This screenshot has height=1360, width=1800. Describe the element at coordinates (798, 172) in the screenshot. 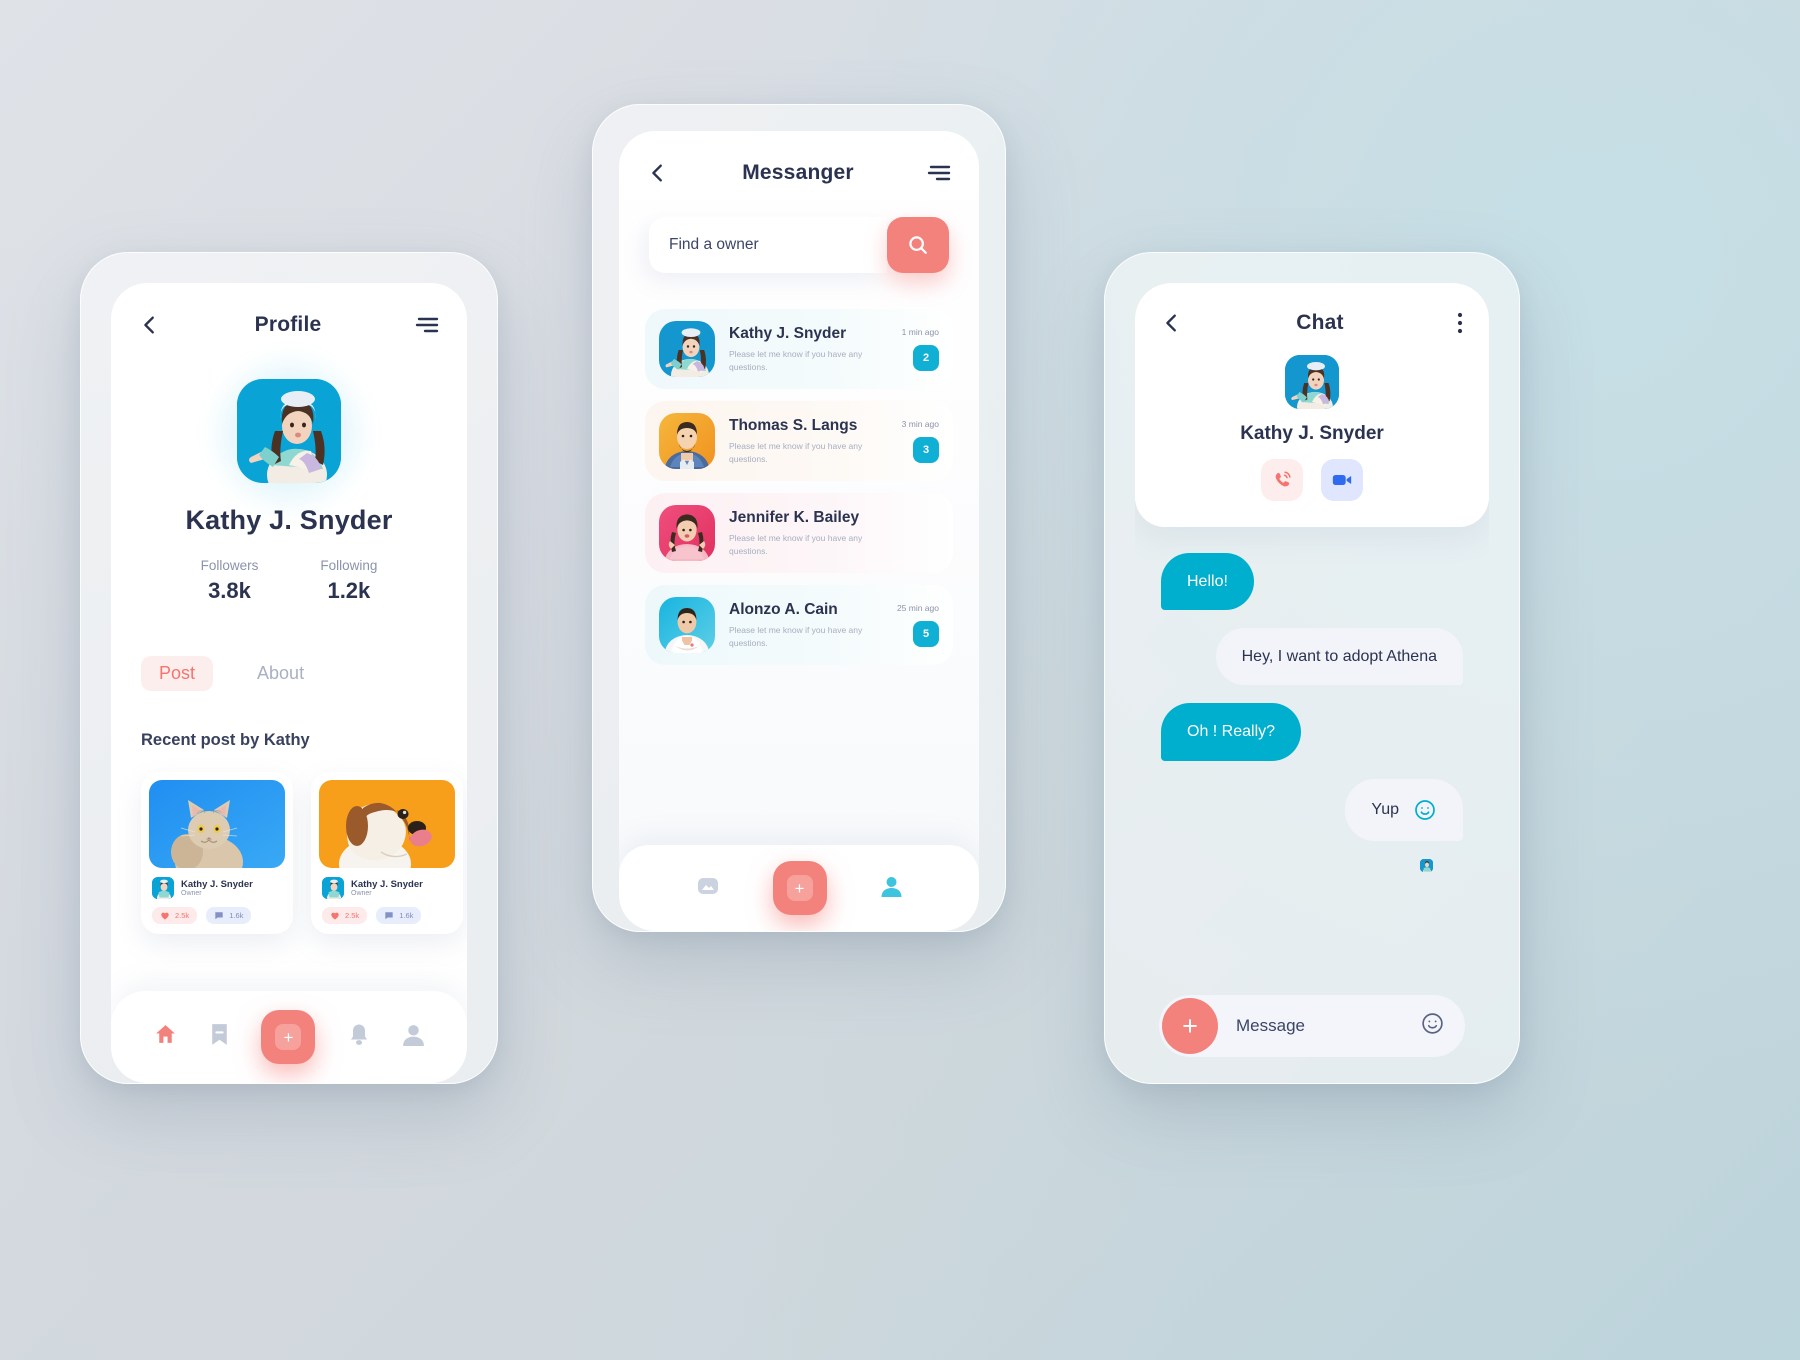

I see `page-title: Messanger` at that location.